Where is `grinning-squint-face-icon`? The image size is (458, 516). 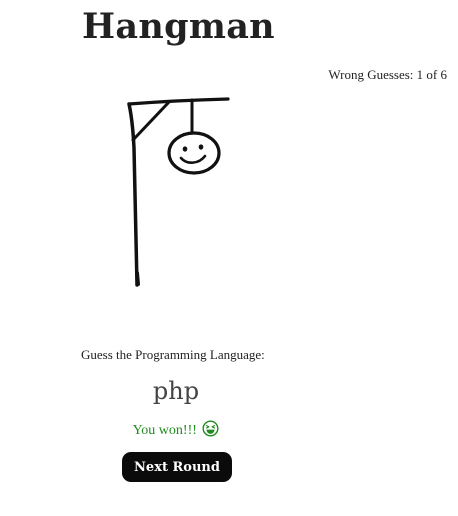
grinning-squint-face-icon is located at coordinates (210, 431).